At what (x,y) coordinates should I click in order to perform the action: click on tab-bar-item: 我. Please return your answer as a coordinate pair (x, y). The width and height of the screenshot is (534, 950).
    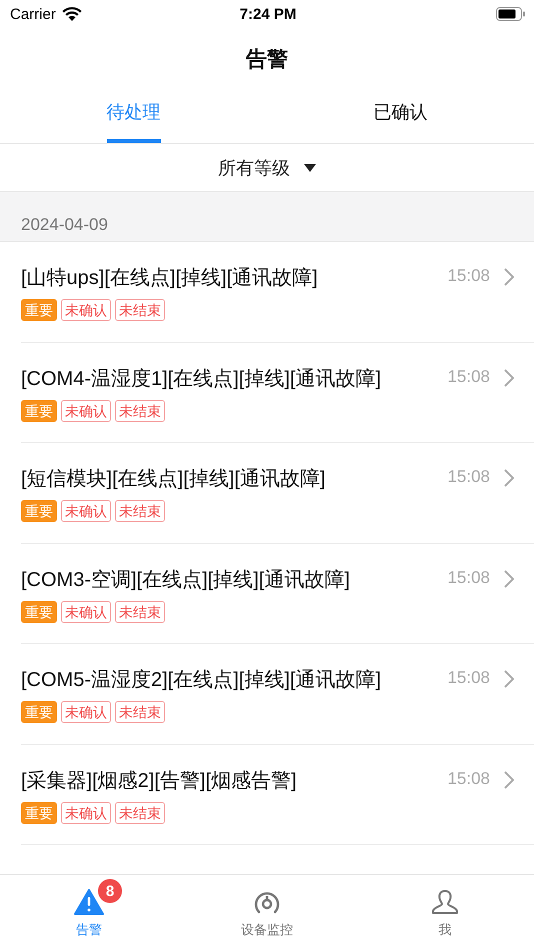
    Looking at the image, I should click on (445, 912).